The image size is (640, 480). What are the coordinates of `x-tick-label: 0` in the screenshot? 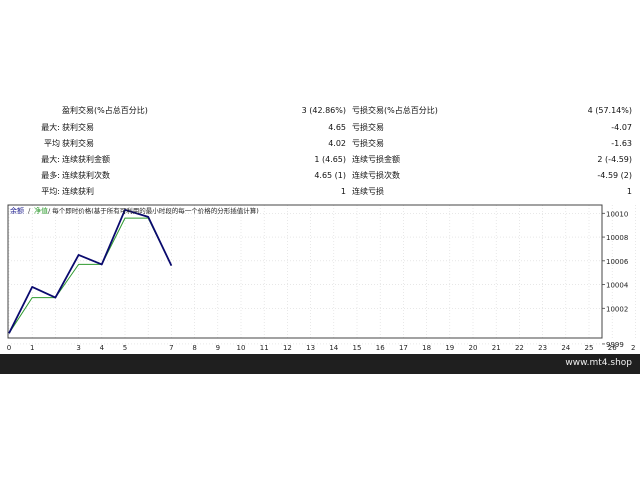 It's located at (9, 348).